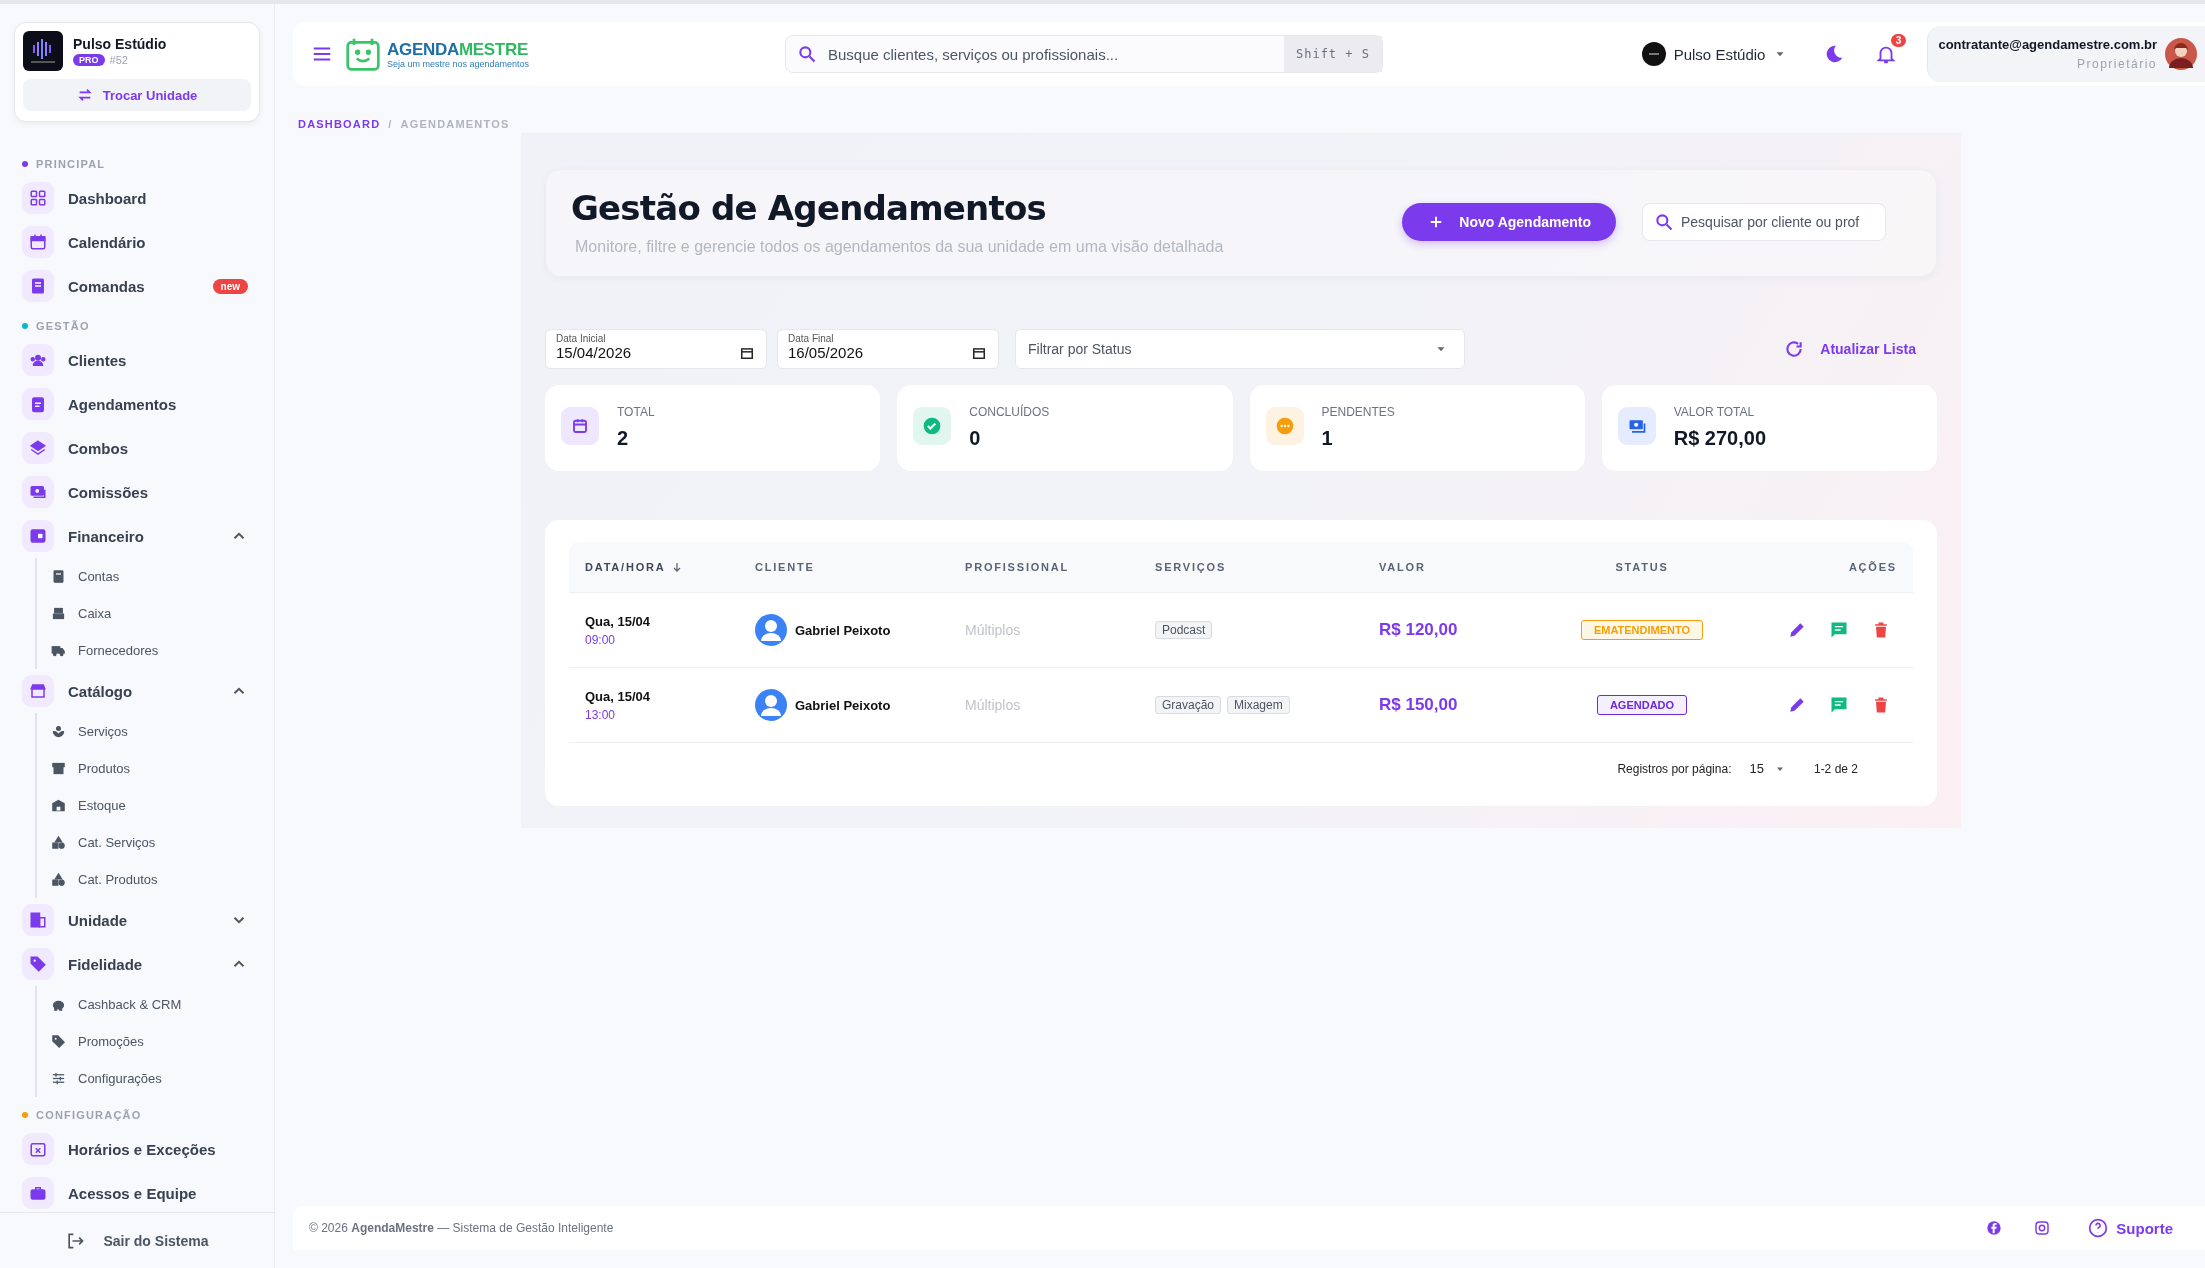 The image size is (2205, 1268). Describe the element at coordinates (162, 879) in the screenshot. I see `nav-subitem: Cat. Produtos` at that location.